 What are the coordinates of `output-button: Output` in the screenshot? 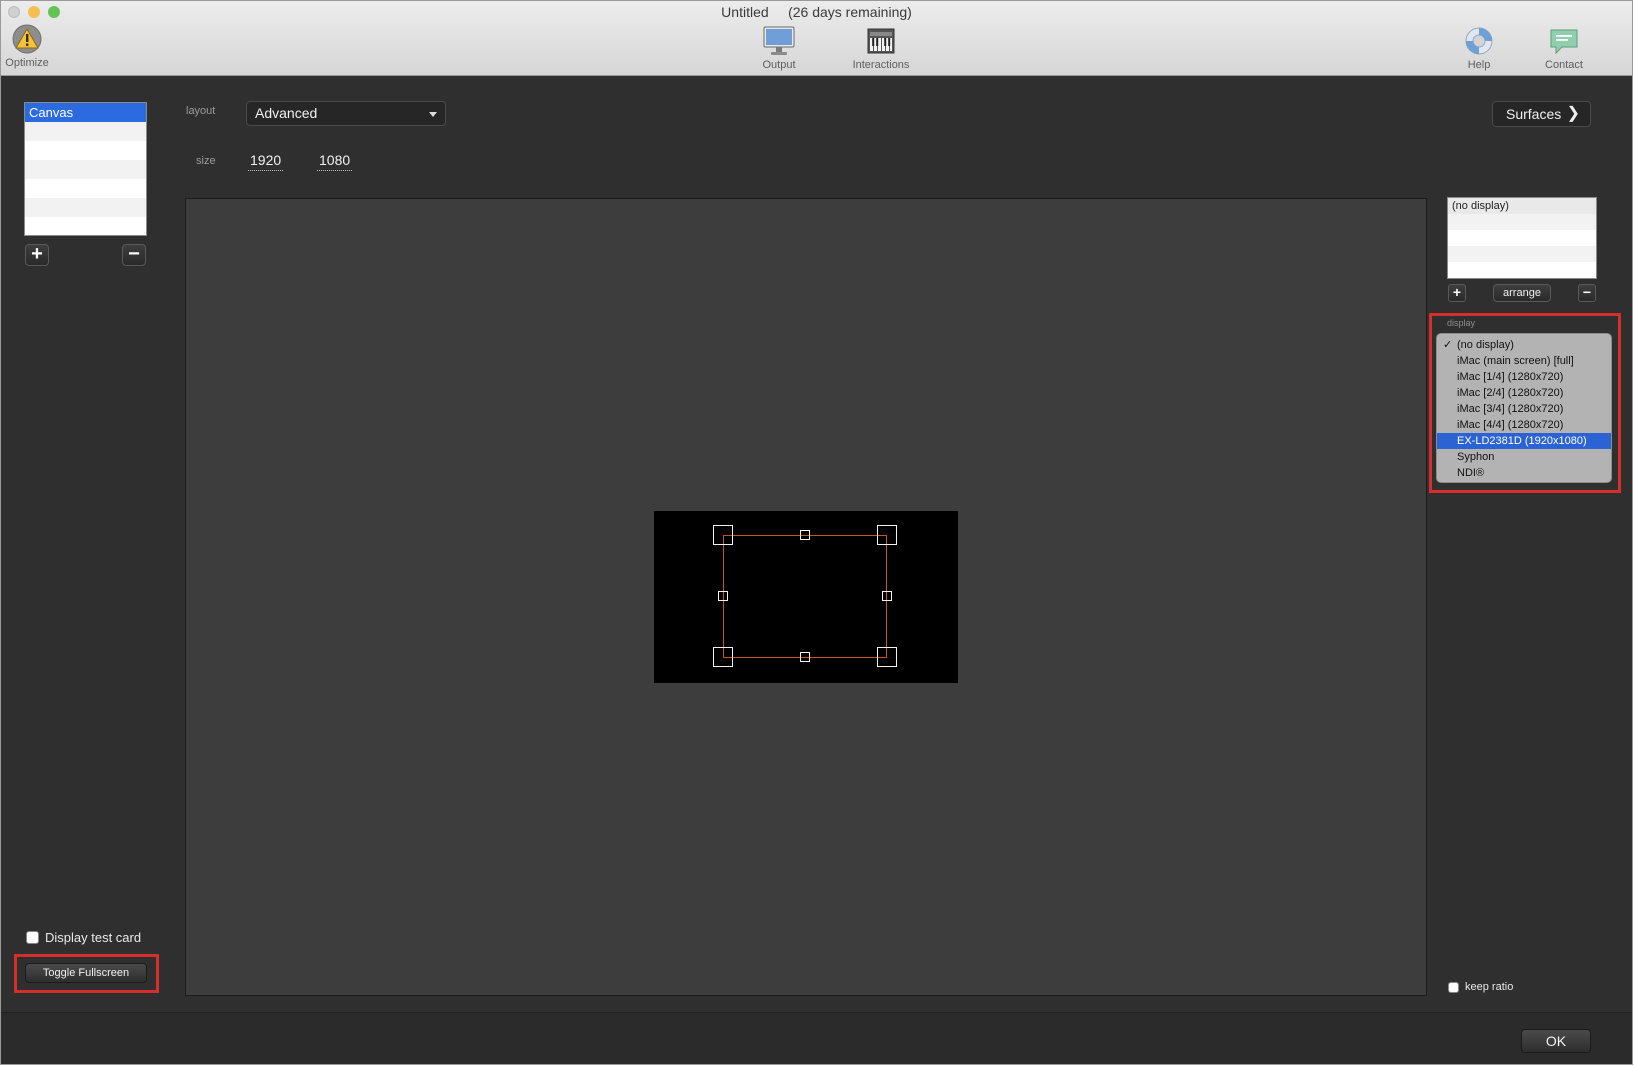 It's located at (779, 48).